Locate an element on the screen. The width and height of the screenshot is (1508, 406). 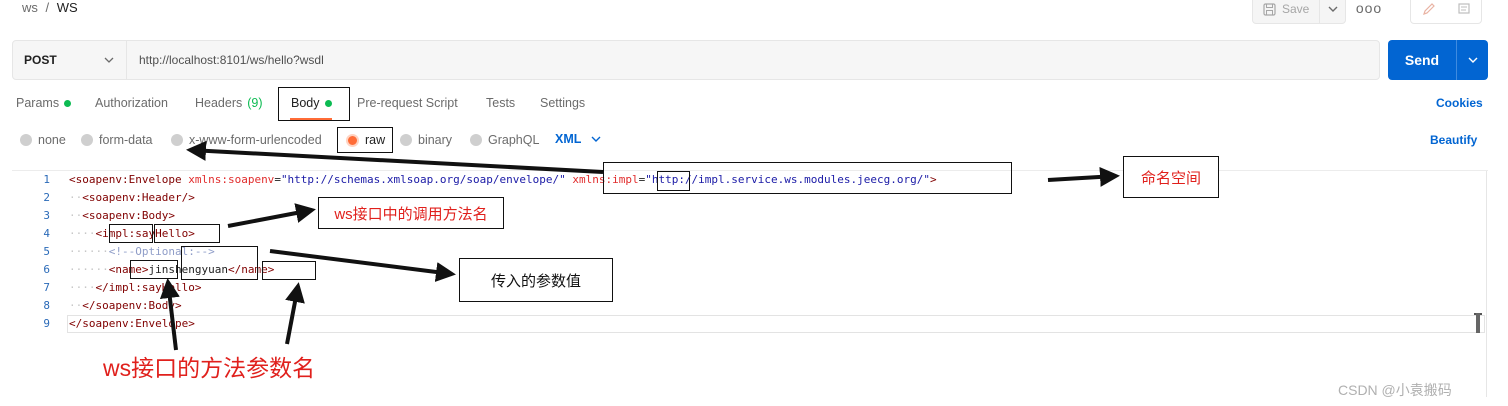
callout-method-name: ws接口中的调用方法名 is located at coordinates (411, 213).